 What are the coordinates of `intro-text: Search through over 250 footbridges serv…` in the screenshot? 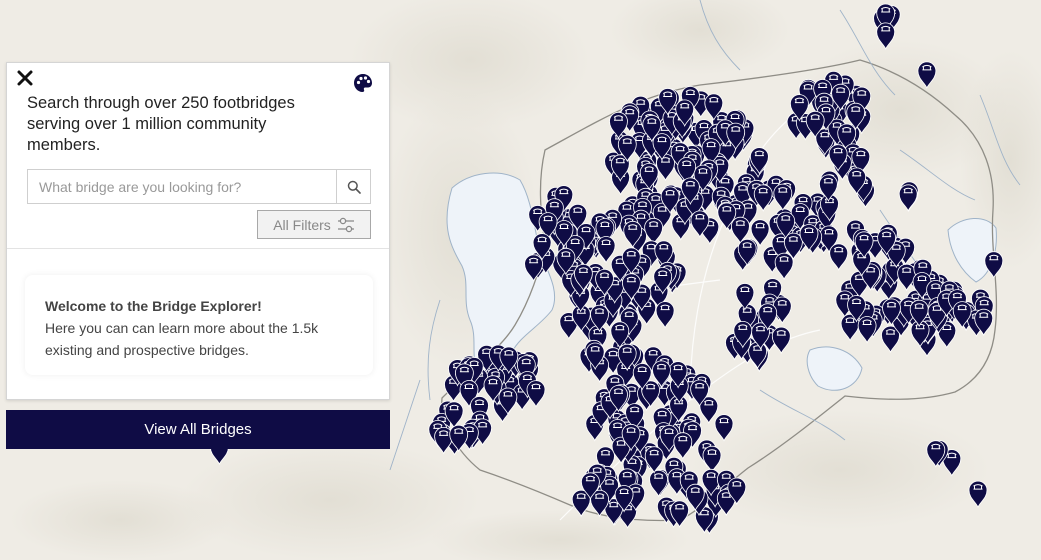 It's located at (161, 124).